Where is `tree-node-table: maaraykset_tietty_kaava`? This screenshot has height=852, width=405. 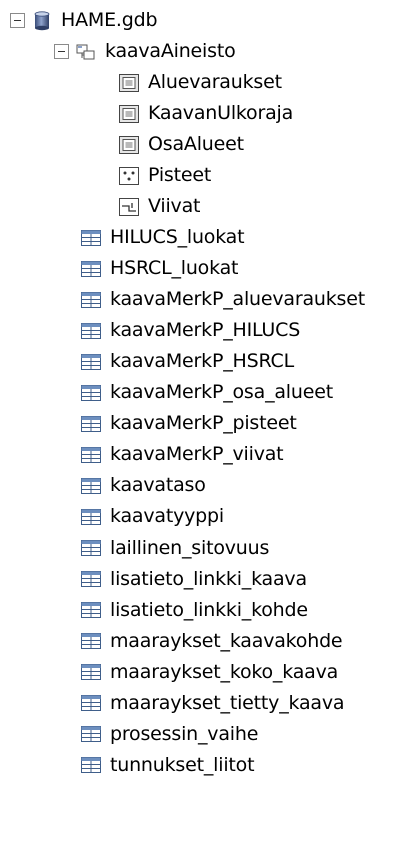 tree-node-table: maaraykset_tietty_kaava is located at coordinates (212, 703).